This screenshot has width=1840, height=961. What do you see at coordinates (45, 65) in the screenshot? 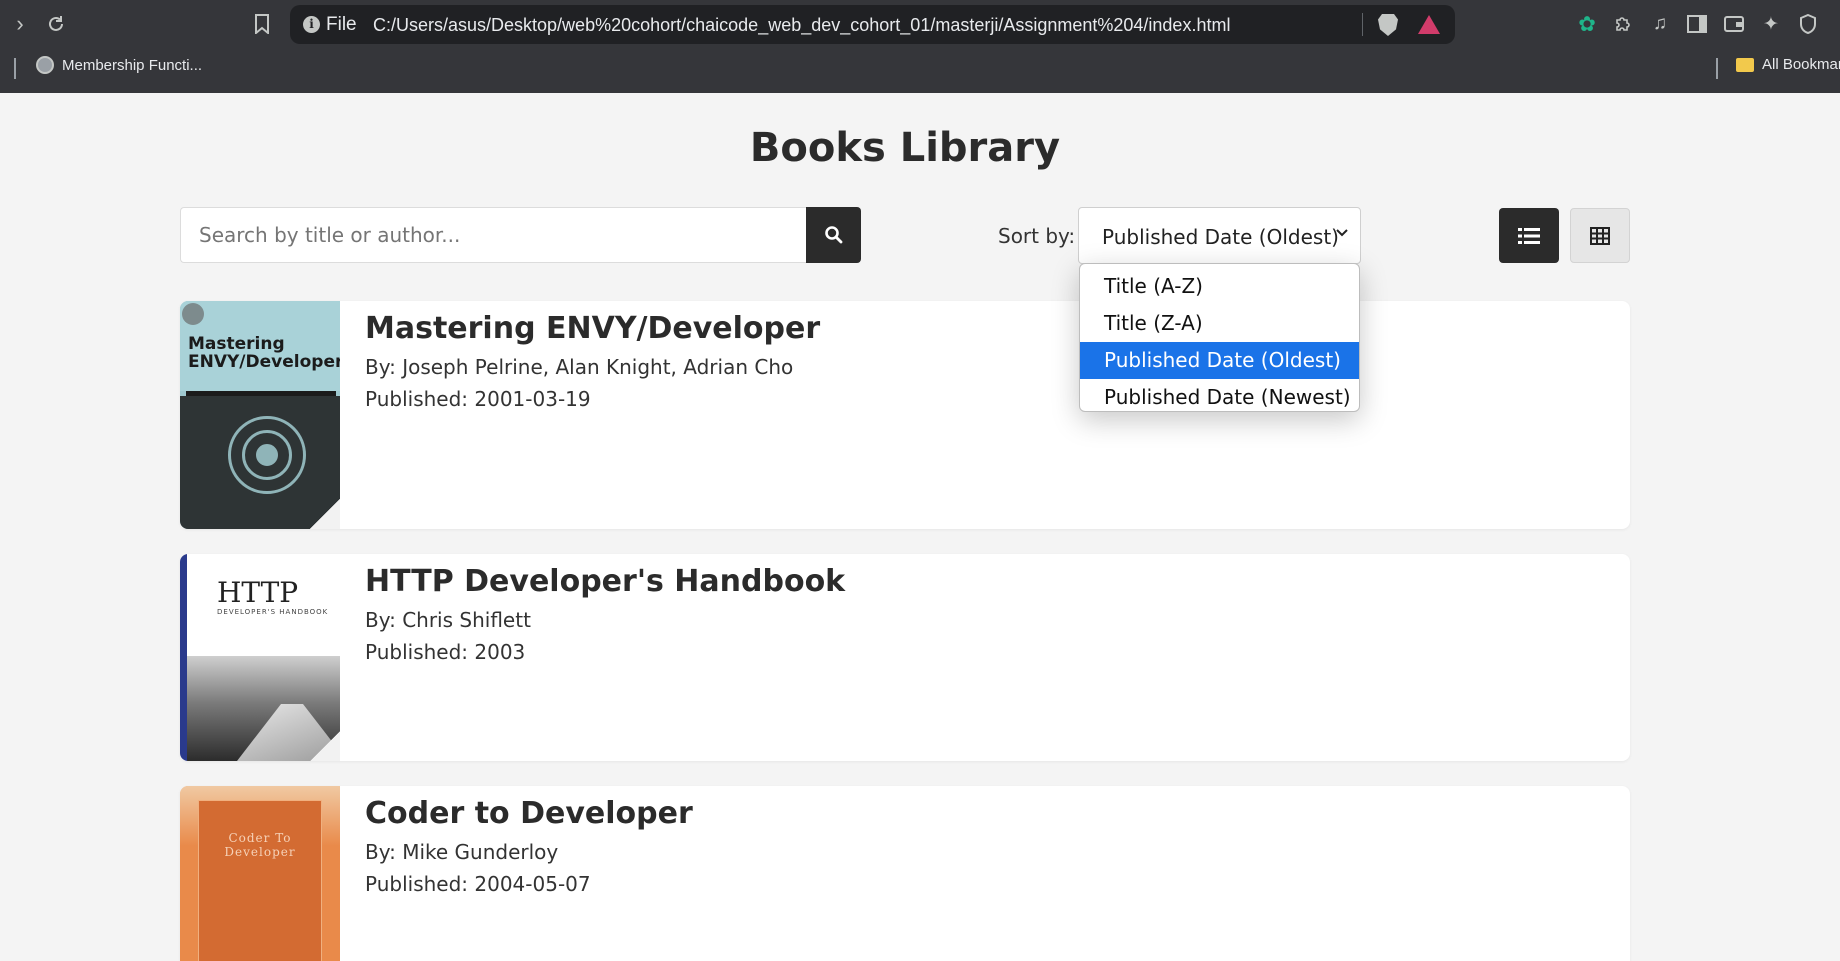
I see `globe-icon` at bounding box center [45, 65].